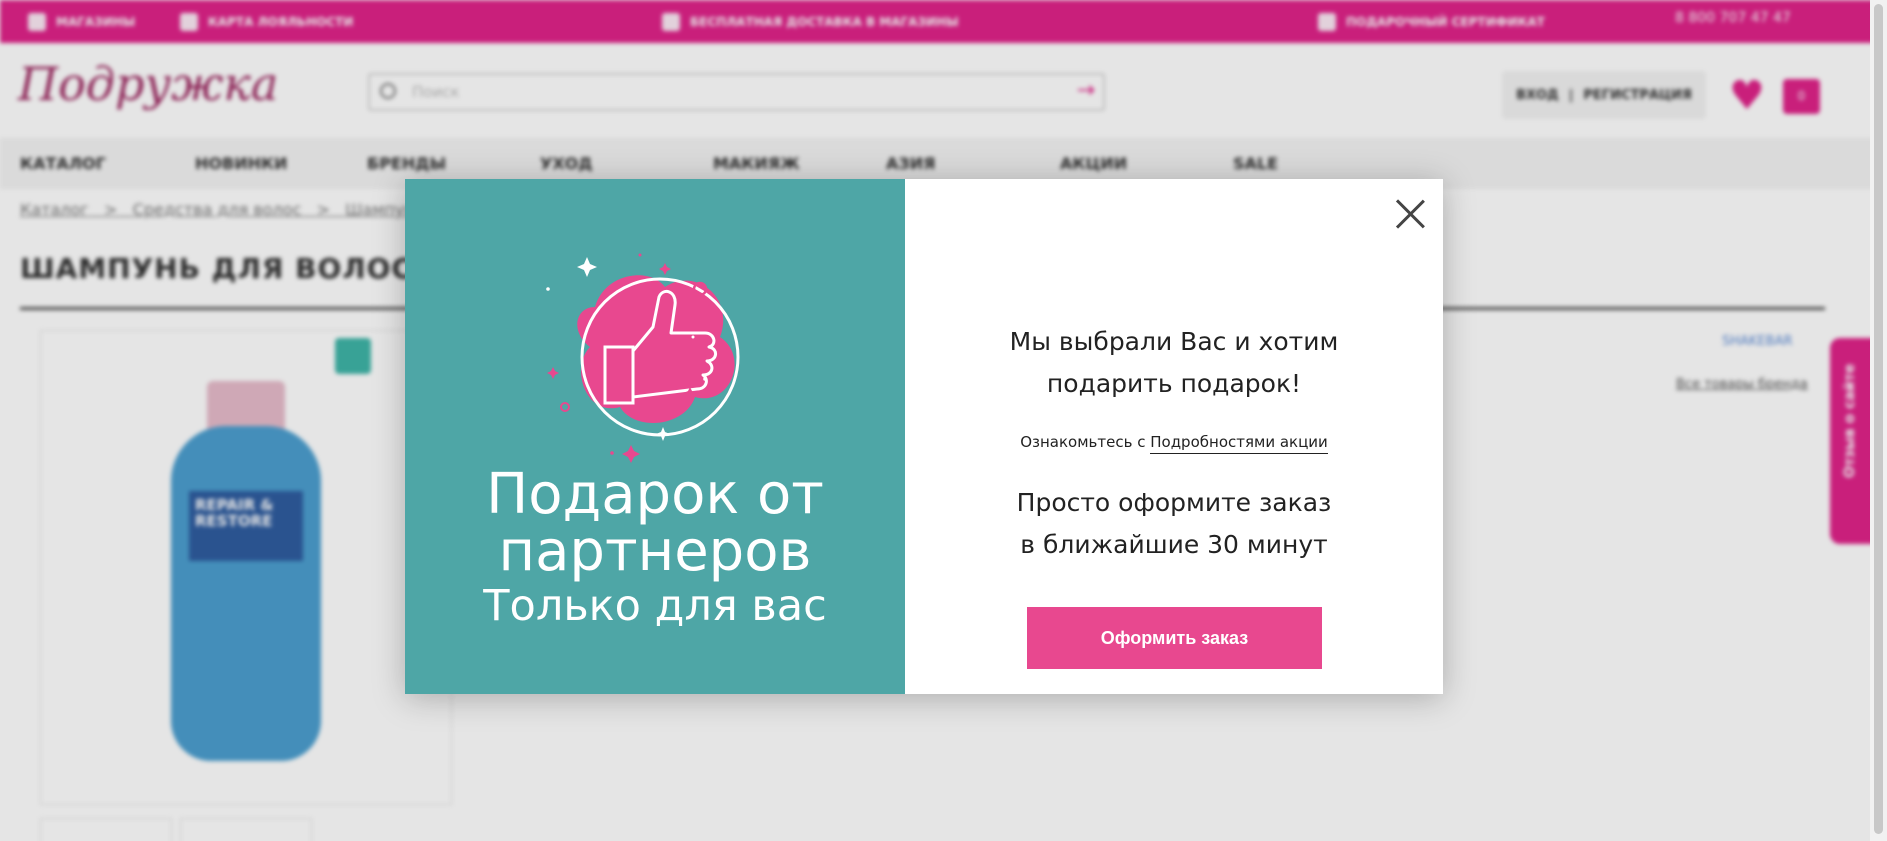  Describe the element at coordinates (655, 551) in the screenshot. I see `promo-title-line2: партнеров` at that location.